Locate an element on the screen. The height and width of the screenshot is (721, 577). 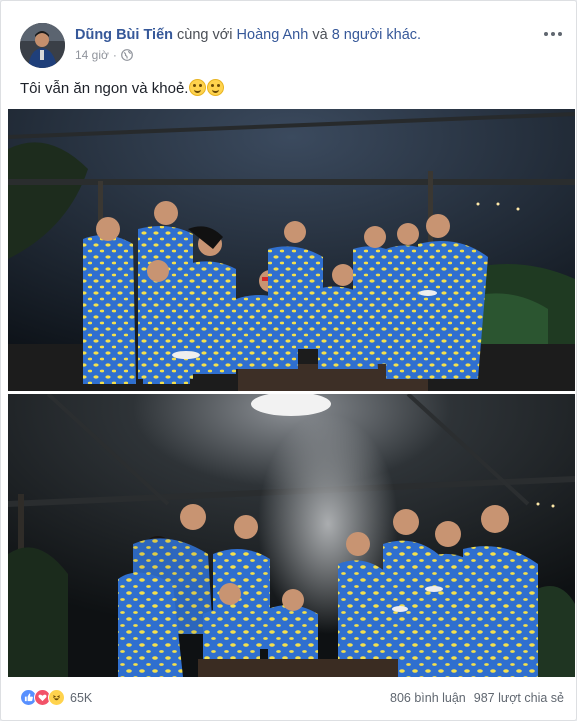
more-options-button is located at coordinates (553, 34).